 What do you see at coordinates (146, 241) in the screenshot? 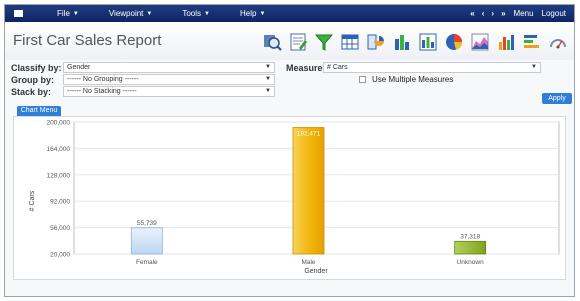
I see `bar-female` at bounding box center [146, 241].